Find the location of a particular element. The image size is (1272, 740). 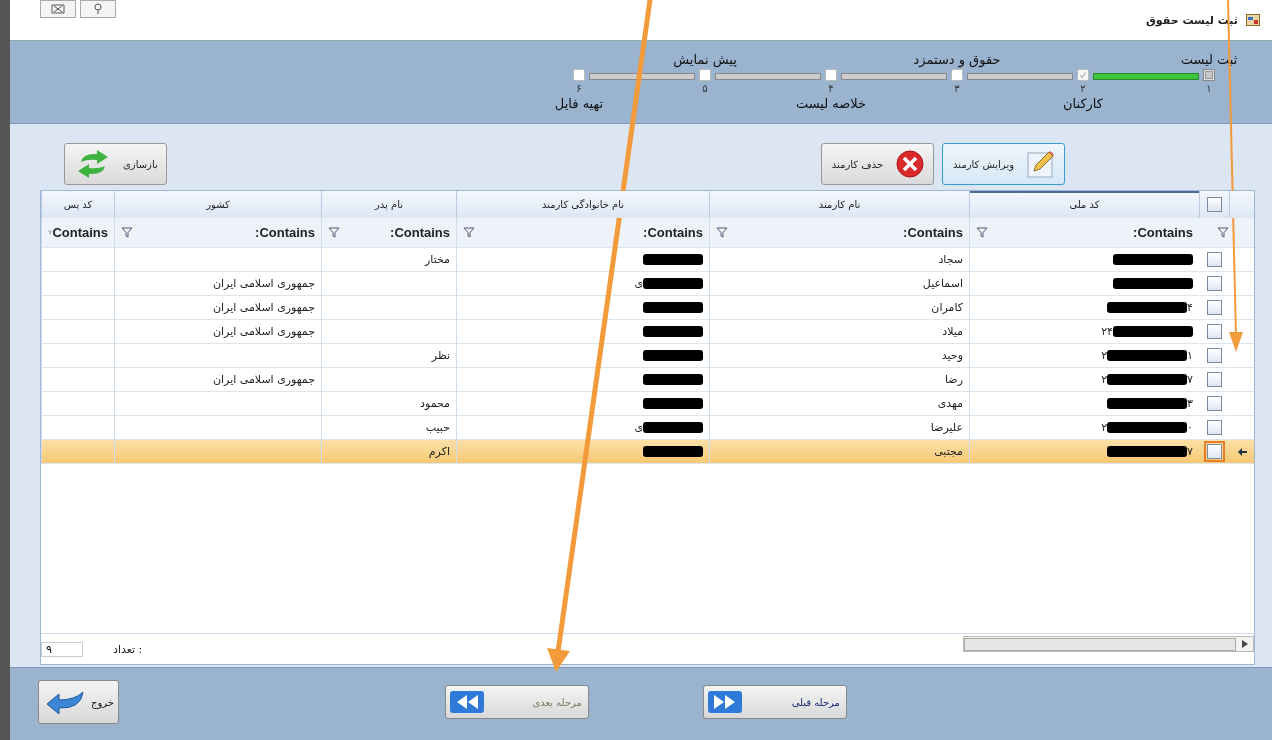

scroll-right-icon is located at coordinates (1245, 644).